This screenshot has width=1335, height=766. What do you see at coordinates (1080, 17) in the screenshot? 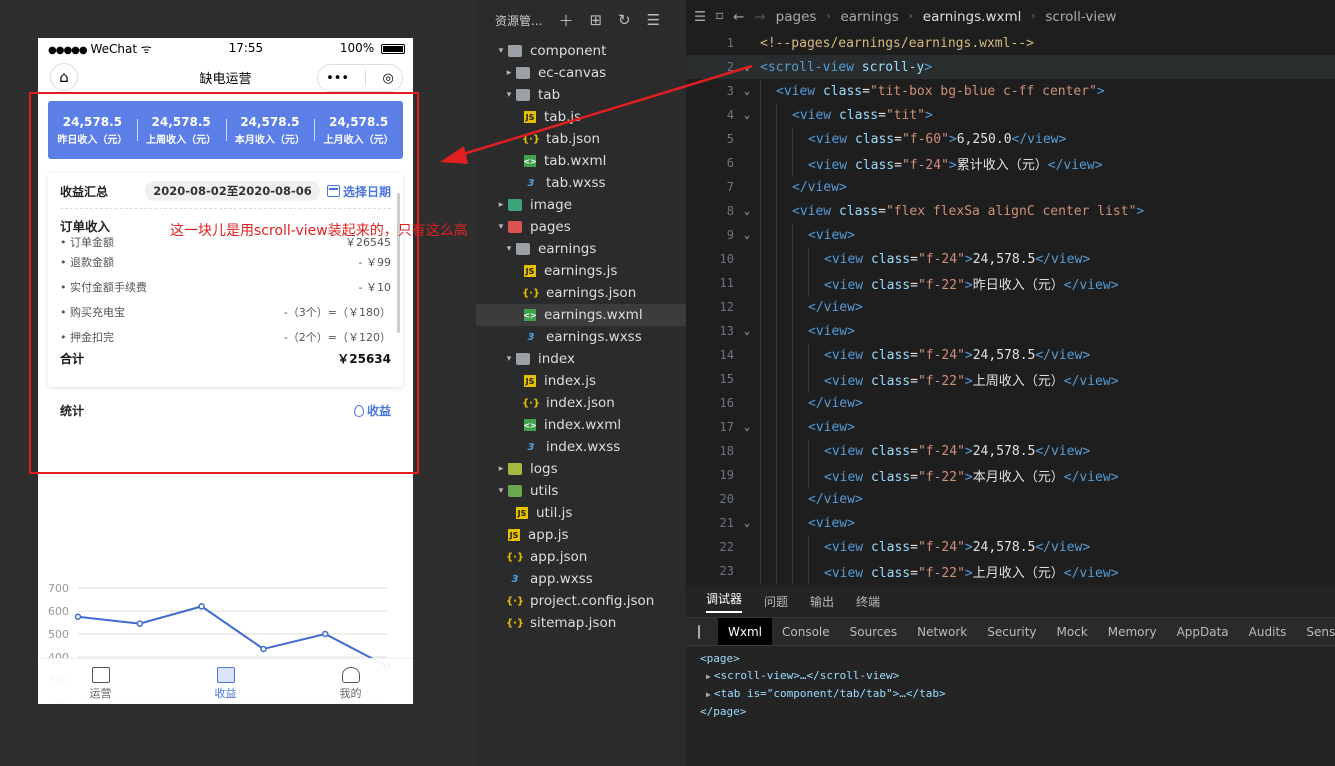
I see `breadcrumb-item: scroll-view` at bounding box center [1080, 17].